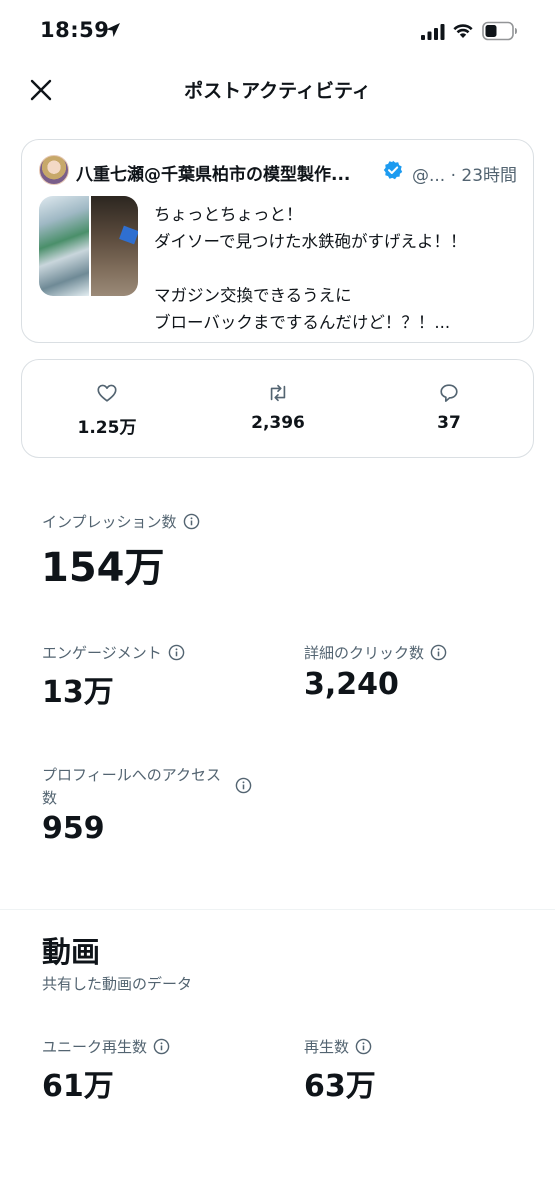 This screenshot has height=1200, width=555. Describe the element at coordinates (103, 568) in the screenshot. I see `impressions-value: 154万` at that location.